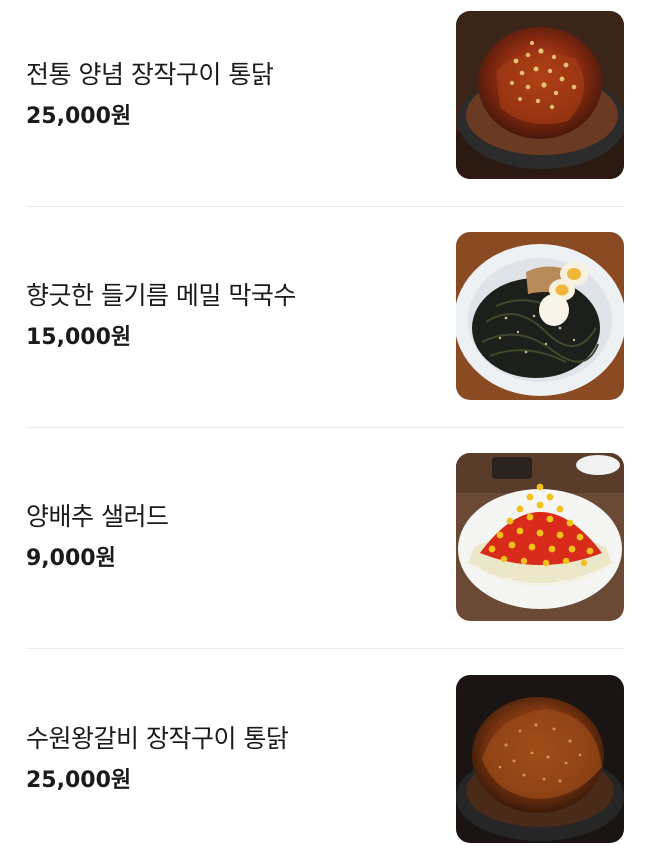  I want to click on cabbage-corn-salad-photo-icon, so click(540, 537).